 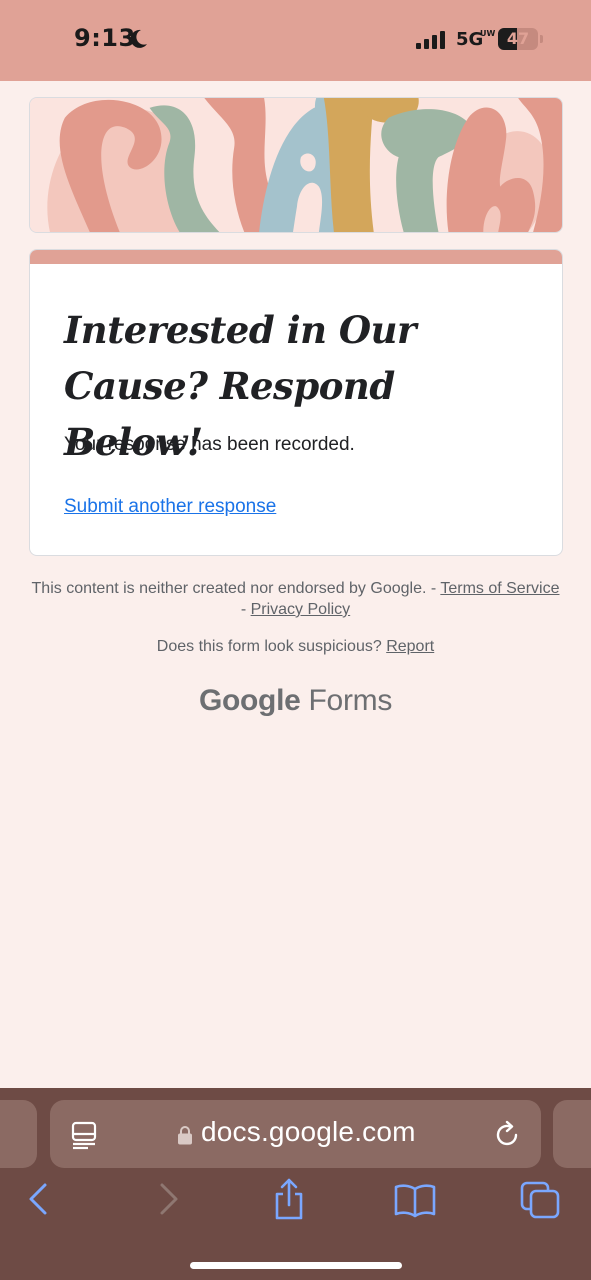 What do you see at coordinates (39, 1199) in the screenshot?
I see `back-icon` at bounding box center [39, 1199].